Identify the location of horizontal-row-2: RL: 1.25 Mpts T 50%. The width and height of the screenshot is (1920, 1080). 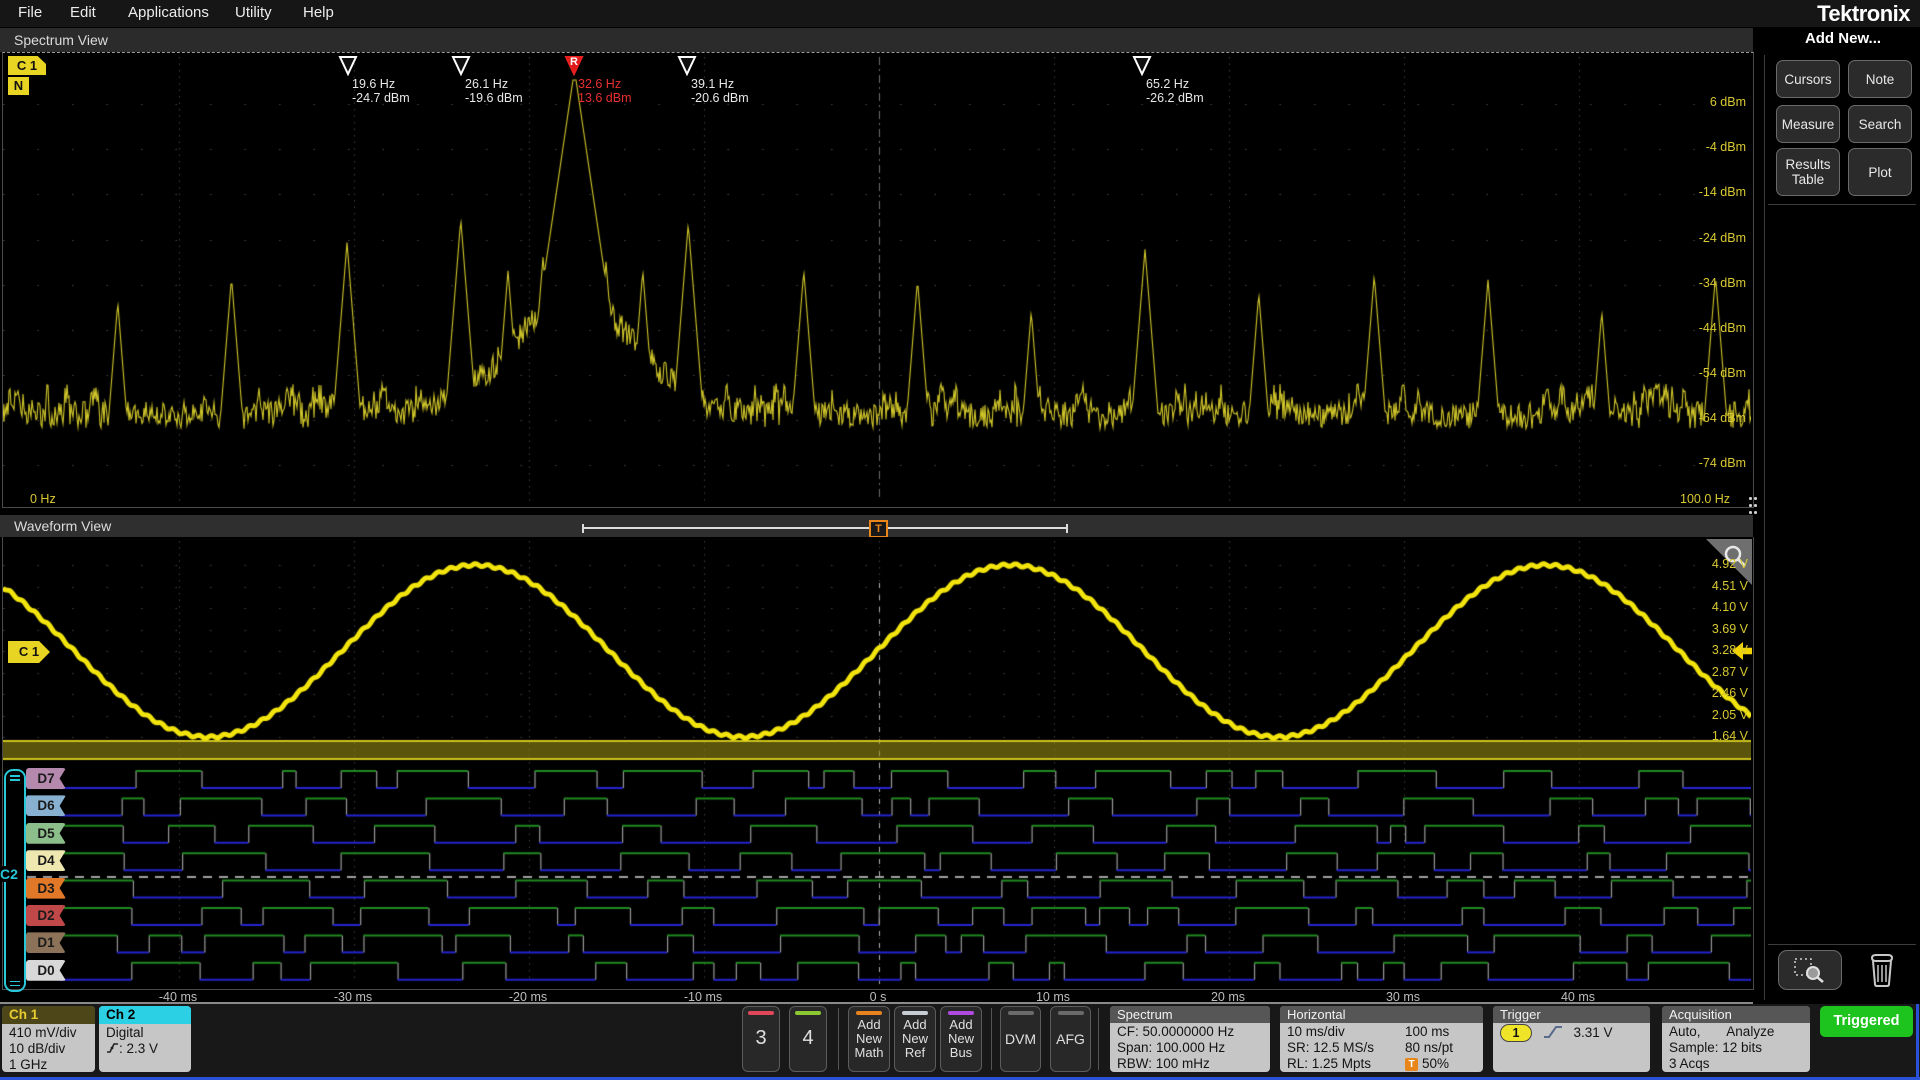
(1385, 1064).